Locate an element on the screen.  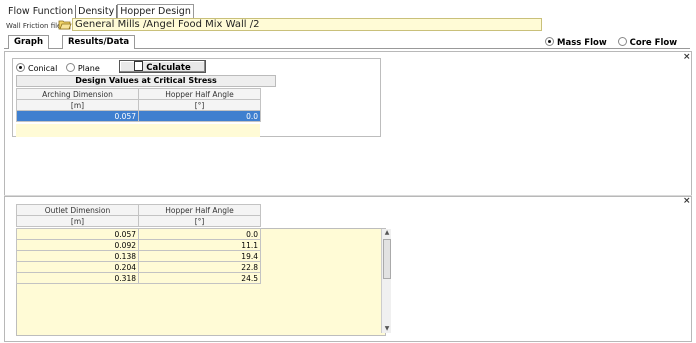
folder-open-icon is located at coordinates (65, 24).